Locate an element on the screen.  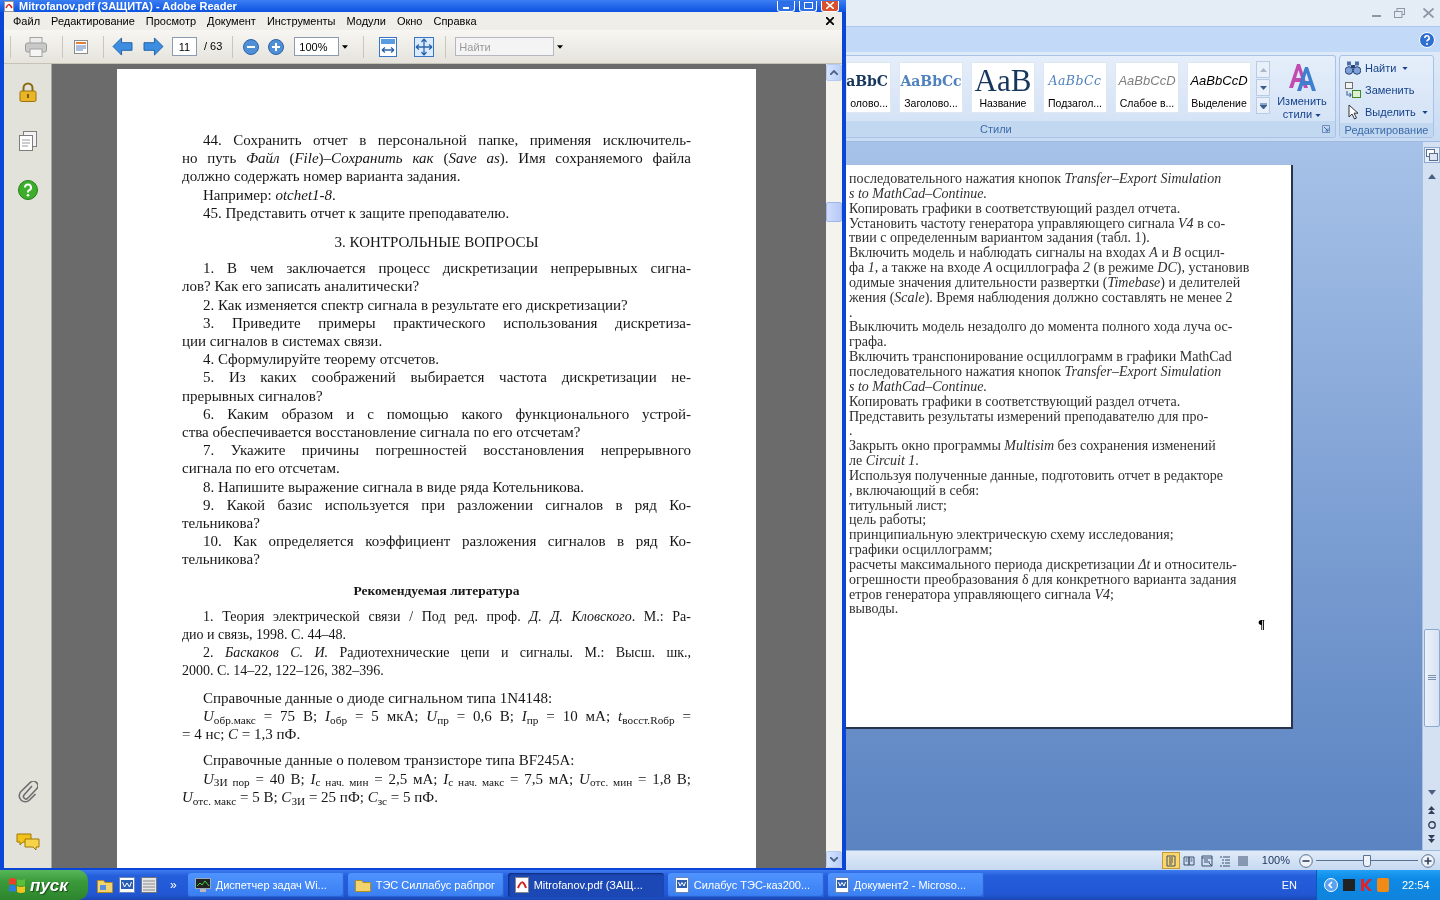
gallery-down-button is located at coordinates (1263, 87).